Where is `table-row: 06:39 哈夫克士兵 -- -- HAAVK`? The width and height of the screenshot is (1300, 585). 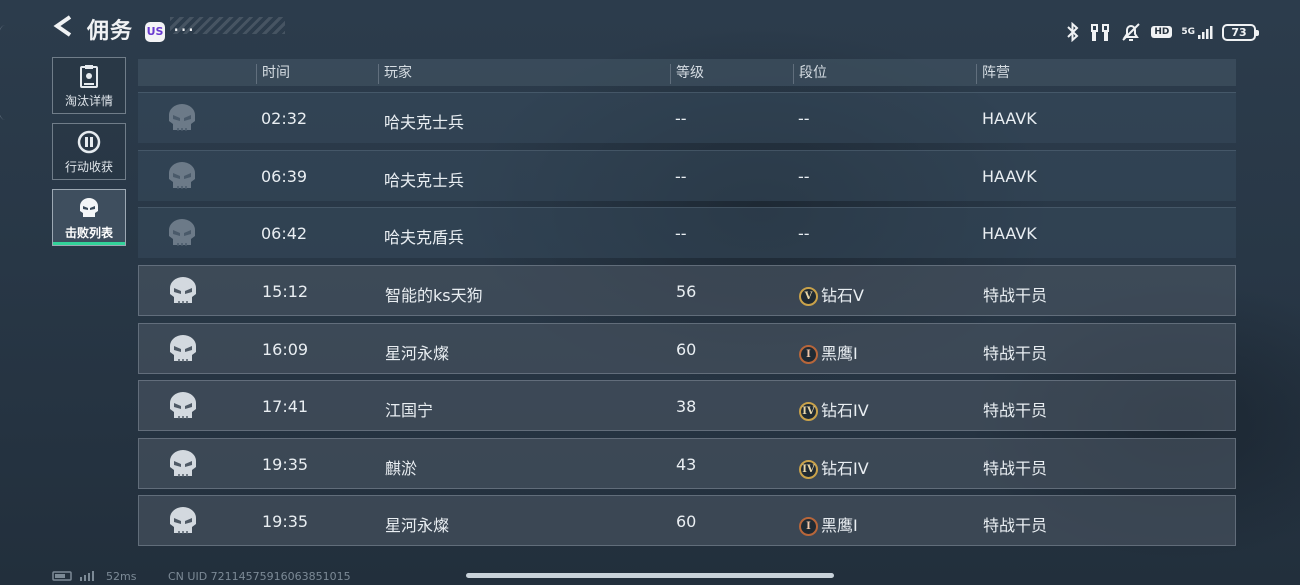
table-row: 06:39 哈夫克士兵 -- -- HAAVK is located at coordinates (687, 175).